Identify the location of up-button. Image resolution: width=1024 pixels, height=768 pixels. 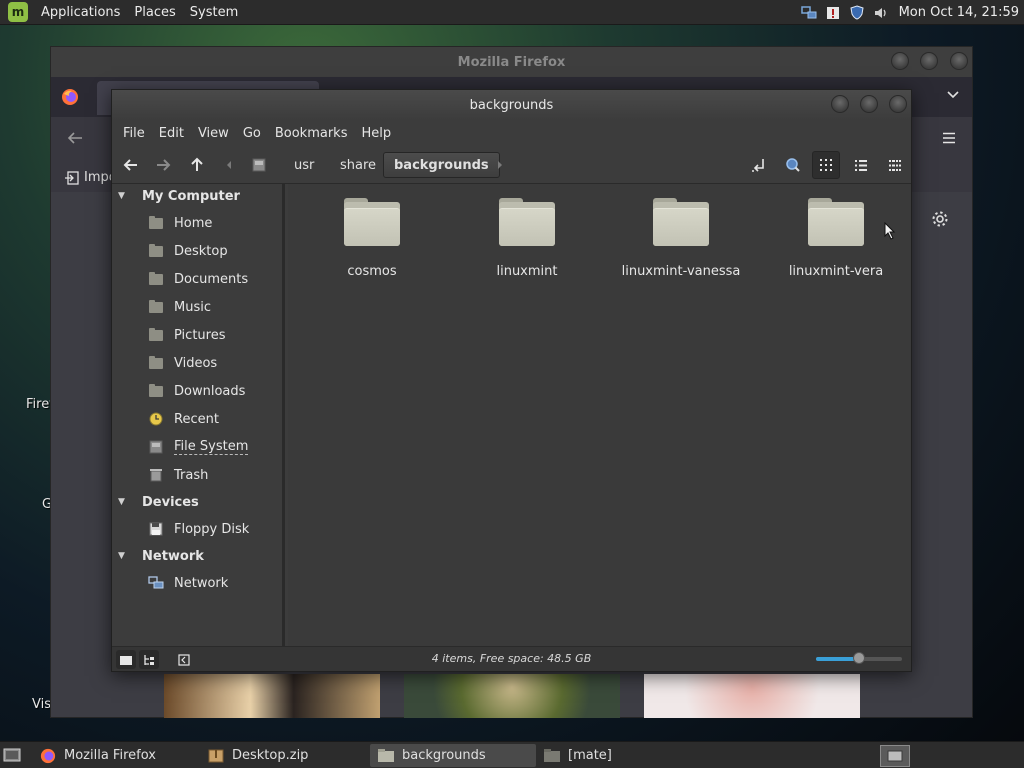
(197, 165).